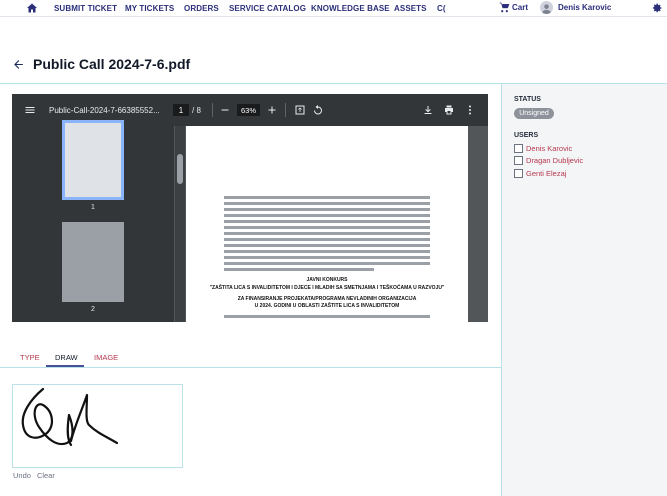 Image resolution: width=667 pixels, height=496 pixels. Describe the element at coordinates (449, 110) in the screenshot. I see `print-icon` at that location.